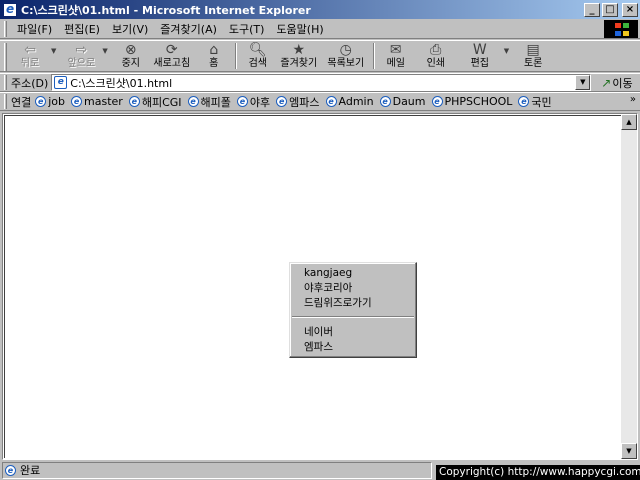 Image resolution: width=640 pixels, height=480 pixels. Describe the element at coordinates (629, 122) in the screenshot. I see `scroll-up-icon: ▲` at that location.